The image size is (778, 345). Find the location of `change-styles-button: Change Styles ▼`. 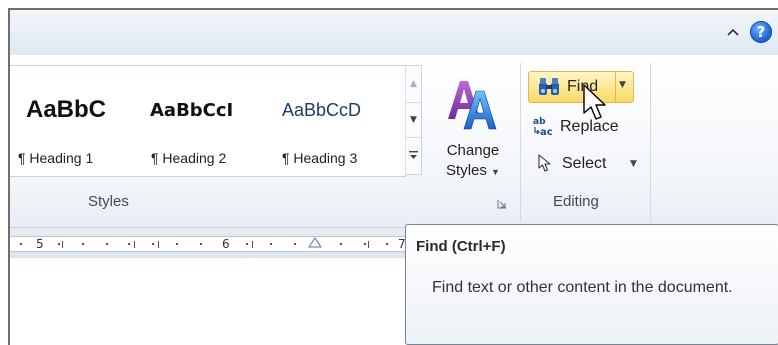

change-styles-button: Change Styles ▼ is located at coordinates (471, 123).